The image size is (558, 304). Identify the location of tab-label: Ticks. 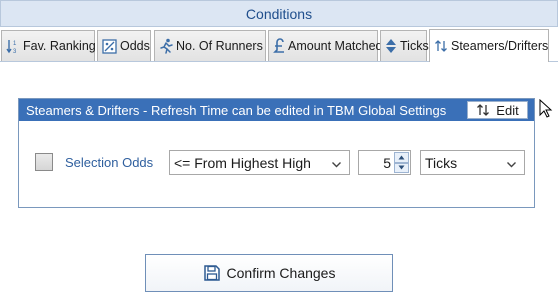
(414, 46).